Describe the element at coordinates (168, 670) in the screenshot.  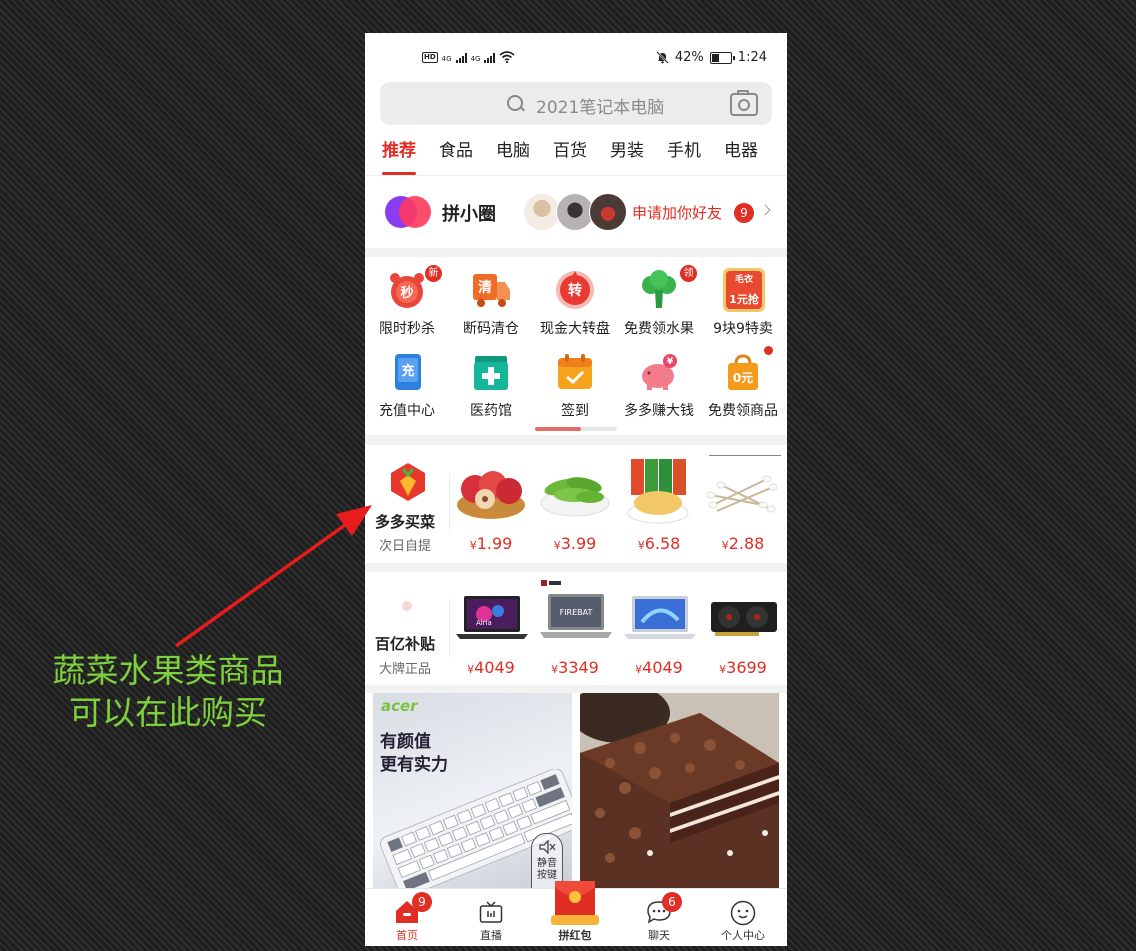
I see `annotation-line-1: 蔬菜水果类商品` at that location.